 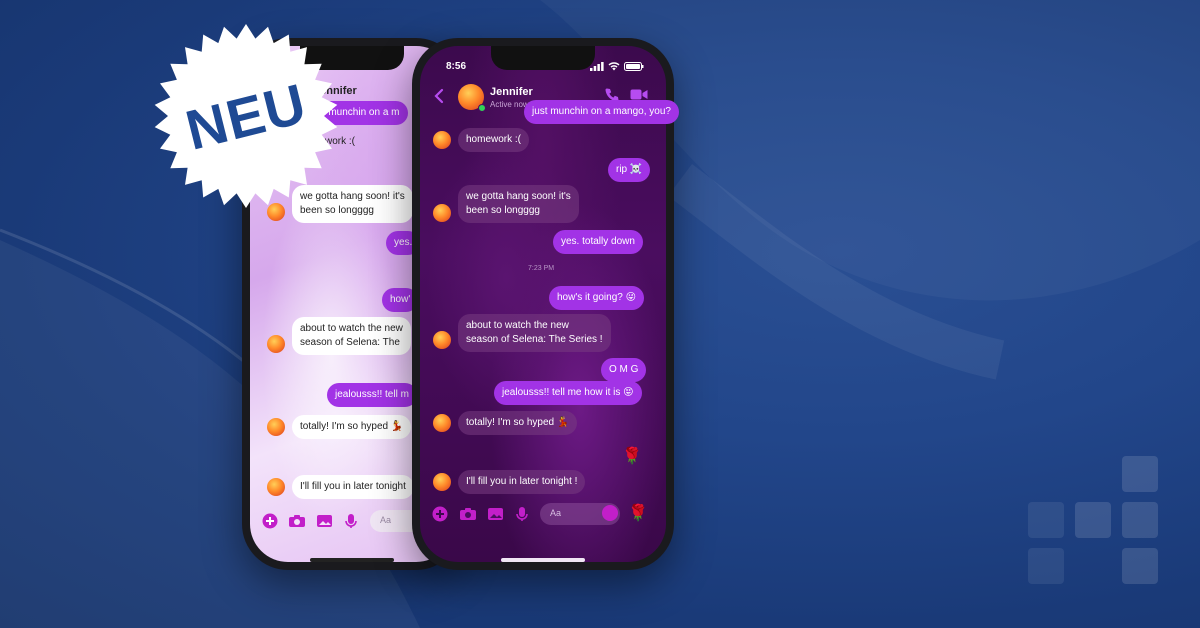 I want to click on contact-name: Jennifer, so click(x=511, y=92).